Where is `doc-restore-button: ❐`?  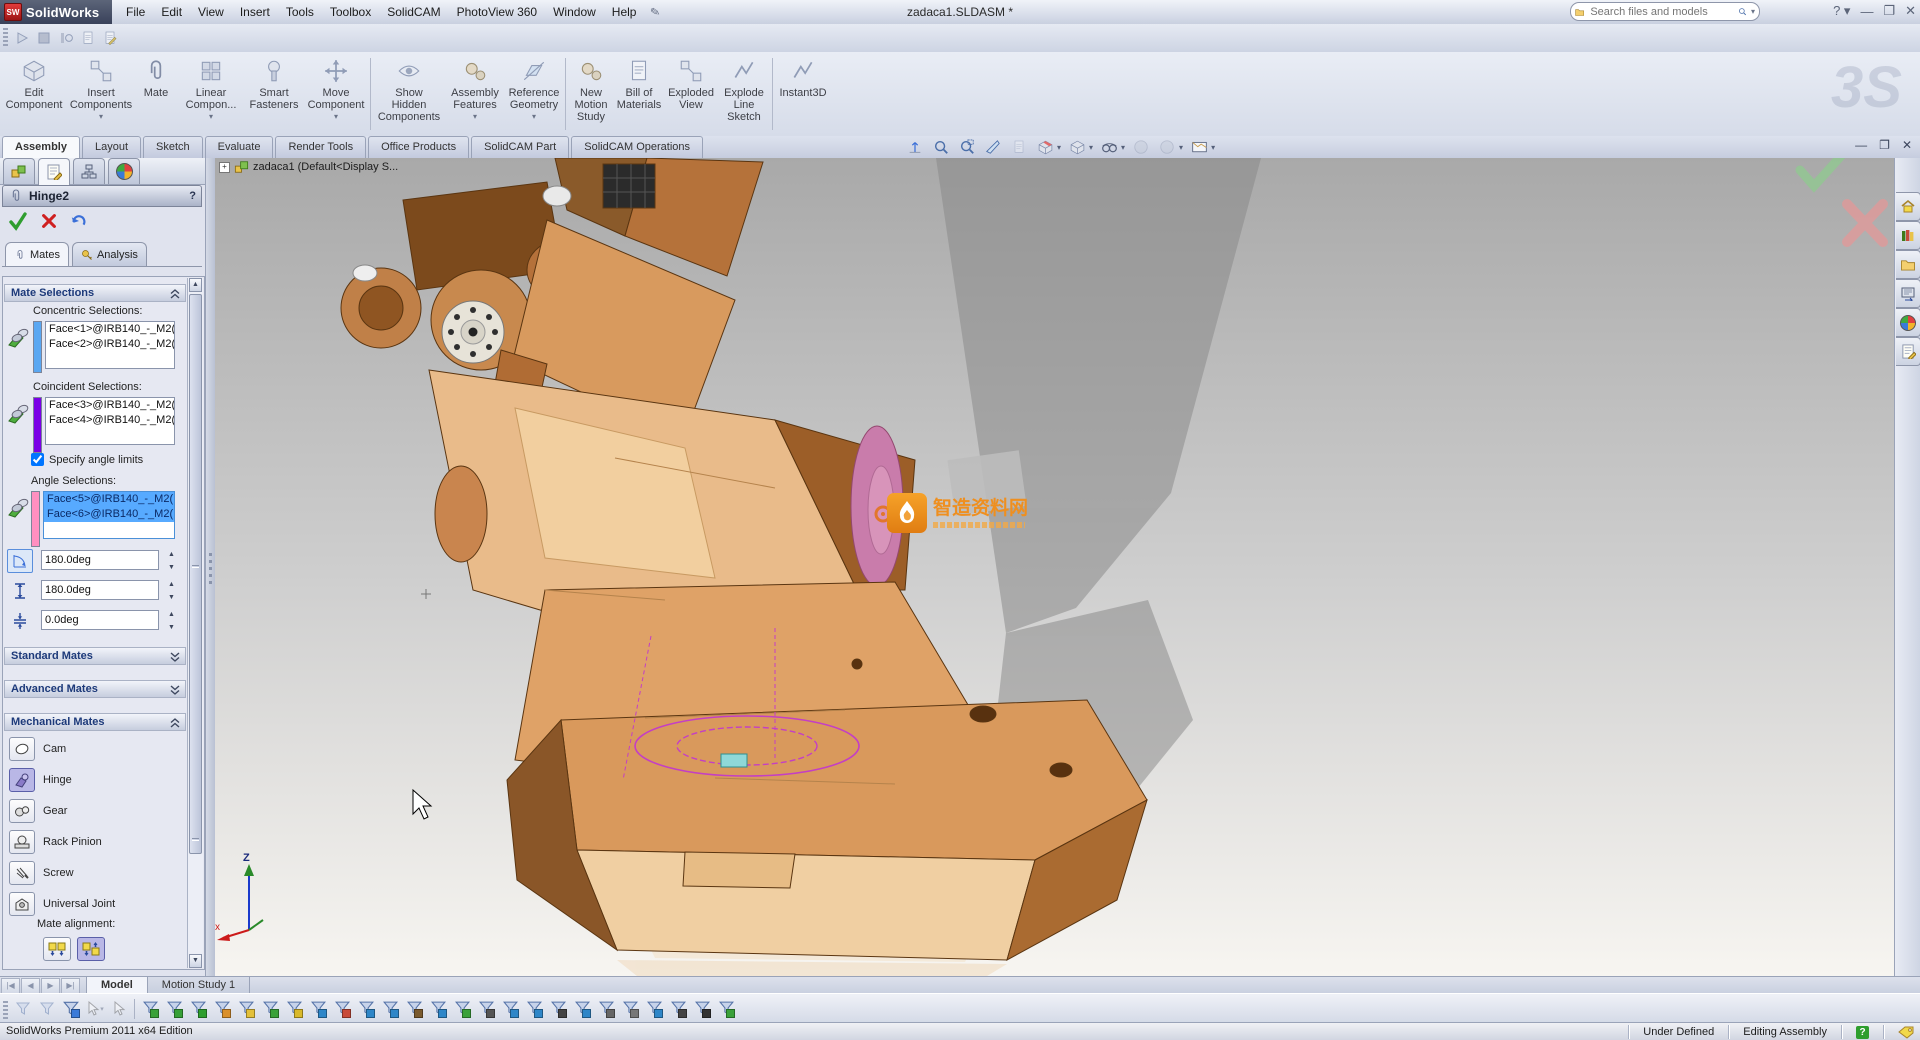 doc-restore-button: ❐ is located at coordinates (1884, 145).